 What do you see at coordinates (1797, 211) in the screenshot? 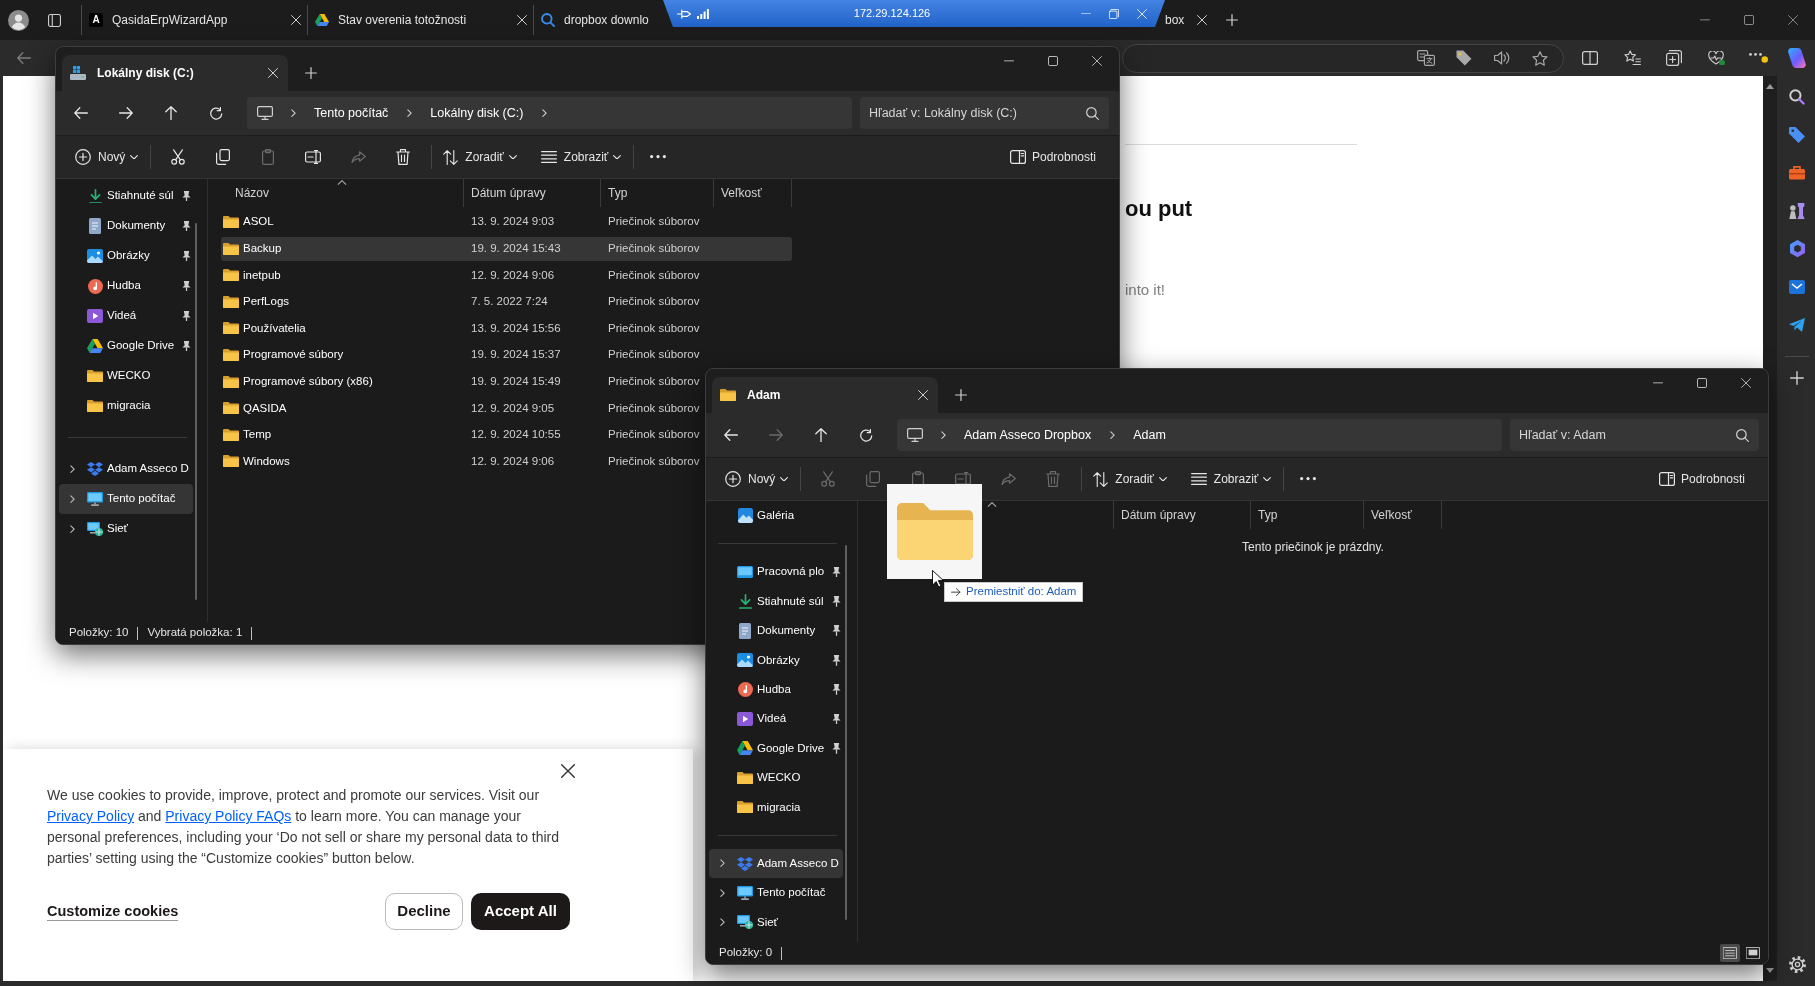
I see `chess-icon` at bounding box center [1797, 211].